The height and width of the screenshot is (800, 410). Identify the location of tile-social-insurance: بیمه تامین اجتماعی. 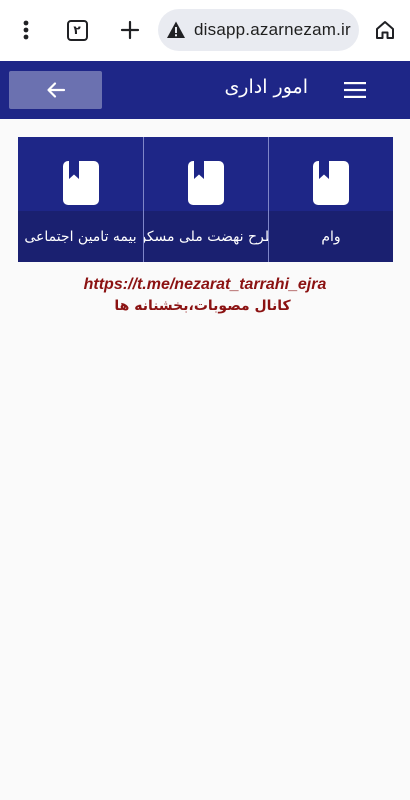
(80, 199).